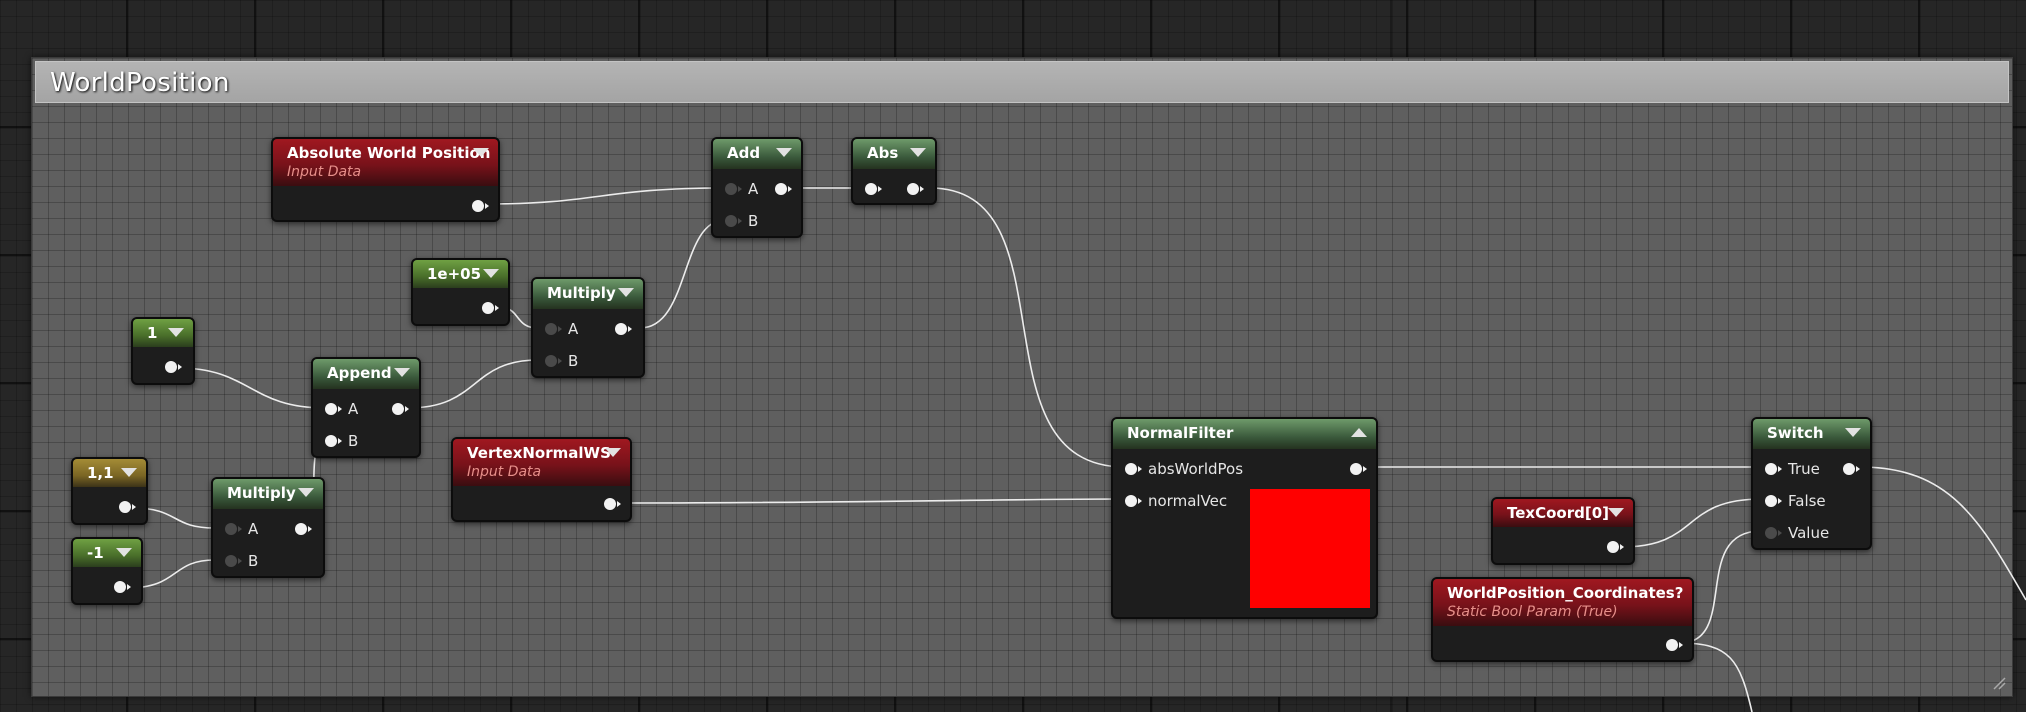  I want to click on node-vertex-normal-ws: VertexNormalWS Input Data, so click(541, 479).